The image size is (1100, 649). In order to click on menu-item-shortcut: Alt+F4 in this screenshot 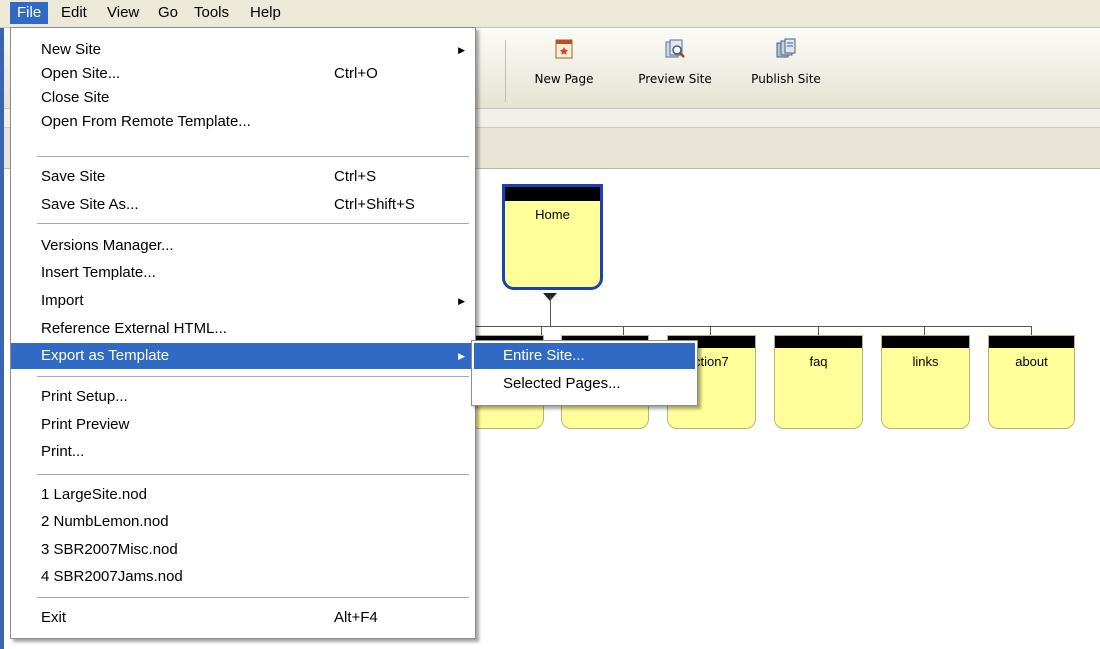, I will do `click(356, 617)`.